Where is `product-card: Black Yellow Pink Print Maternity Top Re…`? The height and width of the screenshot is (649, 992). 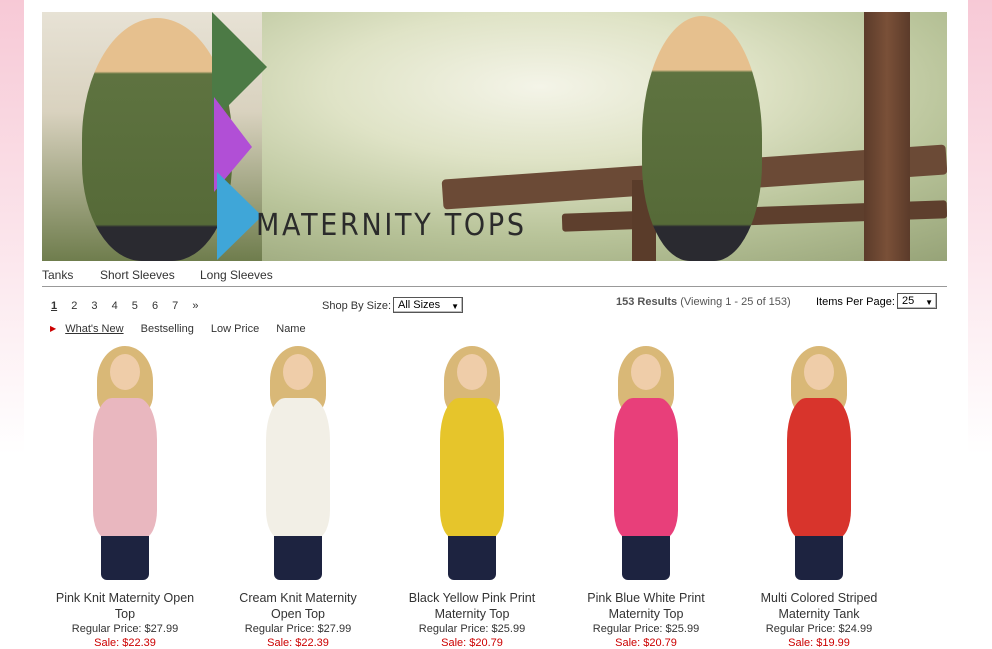 product-card: Black Yellow Pink Print Maternity Top Re… is located at coordinates (472, 494).